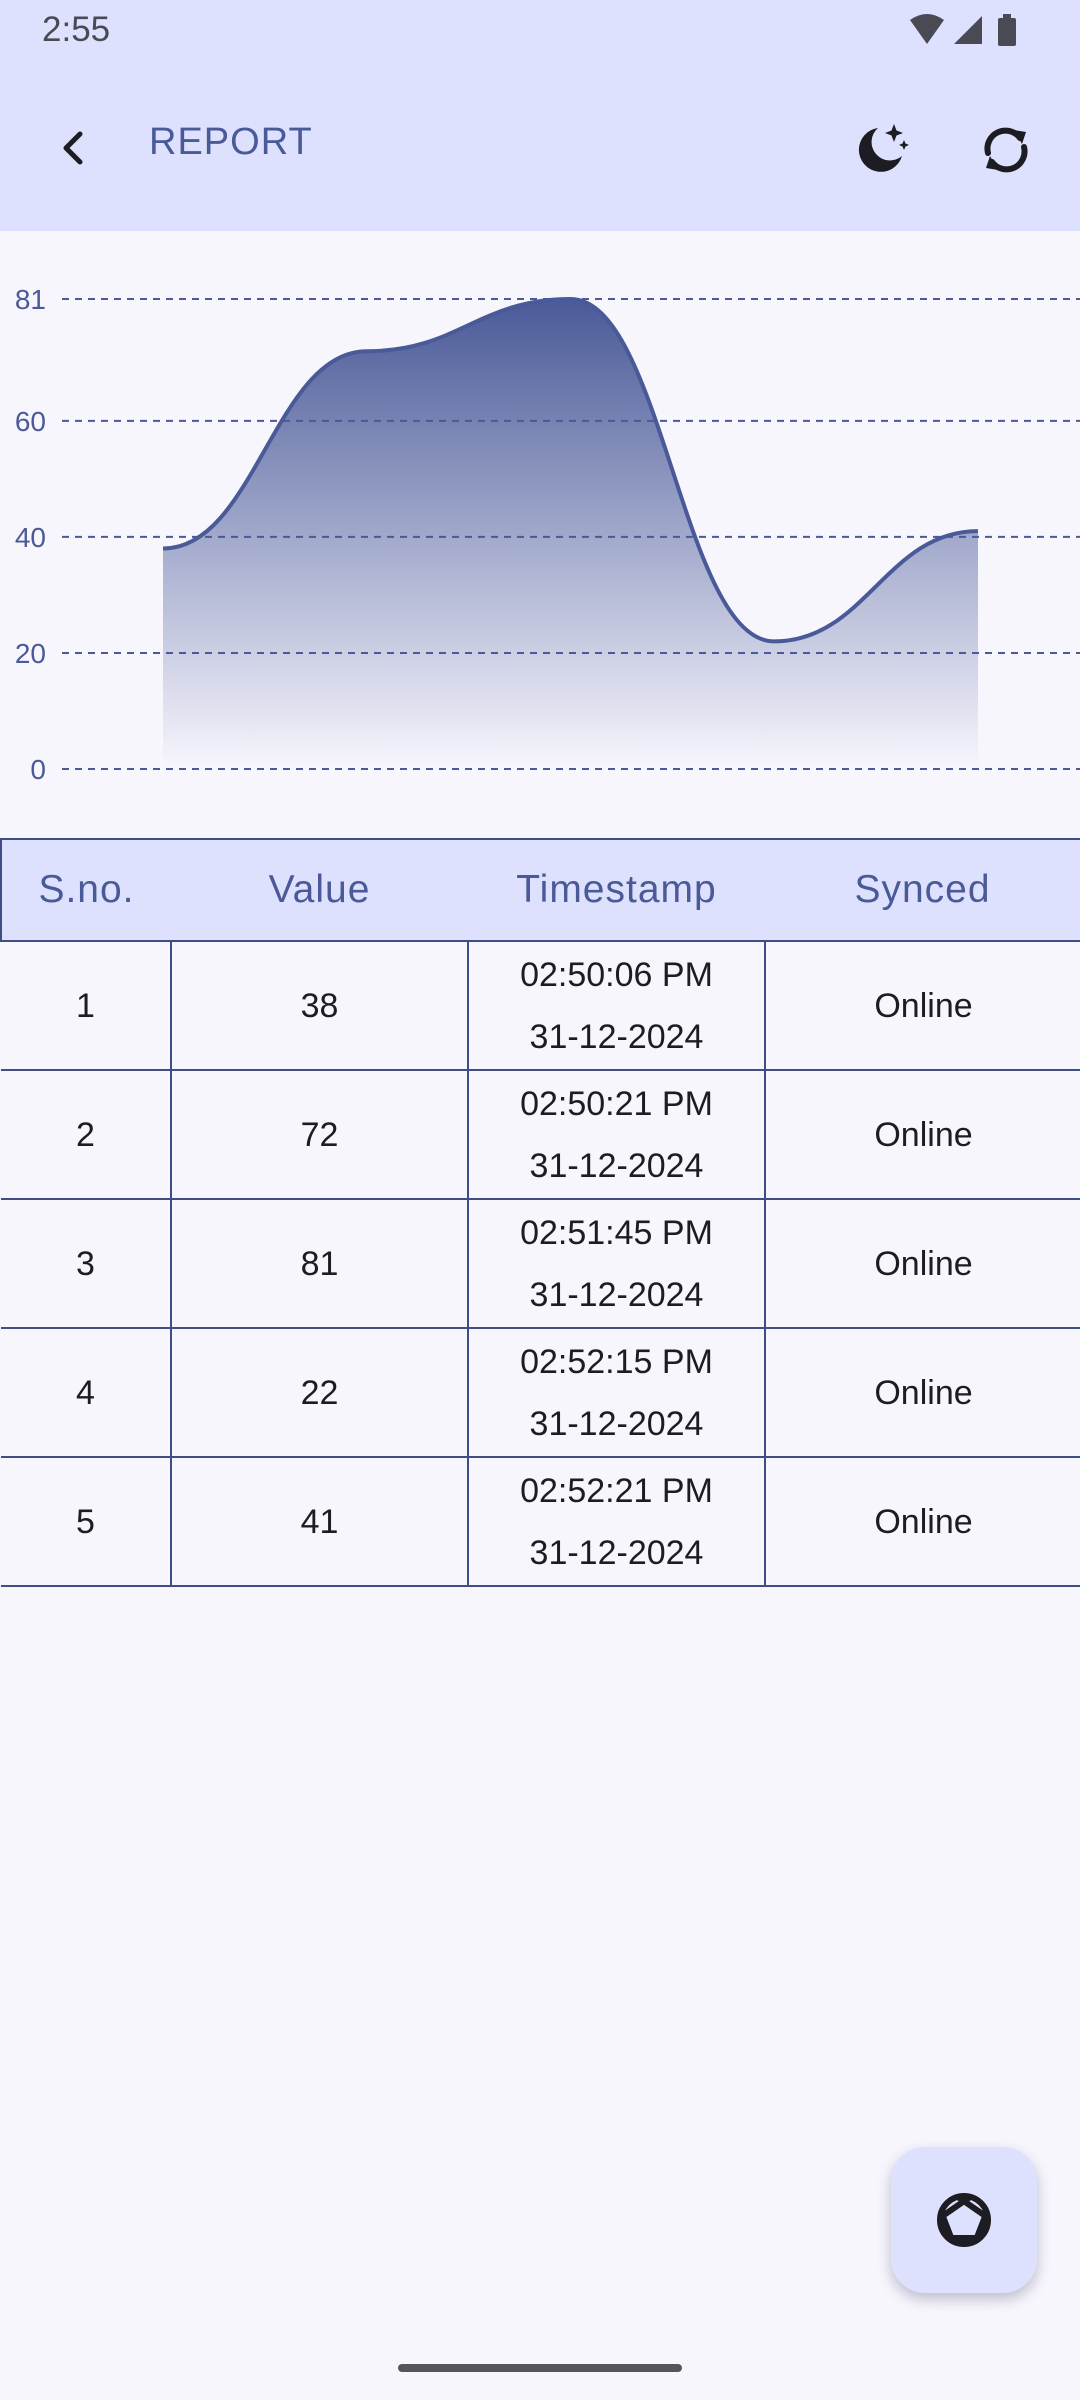  Describe the element at coordinates (30, 299) in the screenshot. I see `y-tick-label: 81` at that location.